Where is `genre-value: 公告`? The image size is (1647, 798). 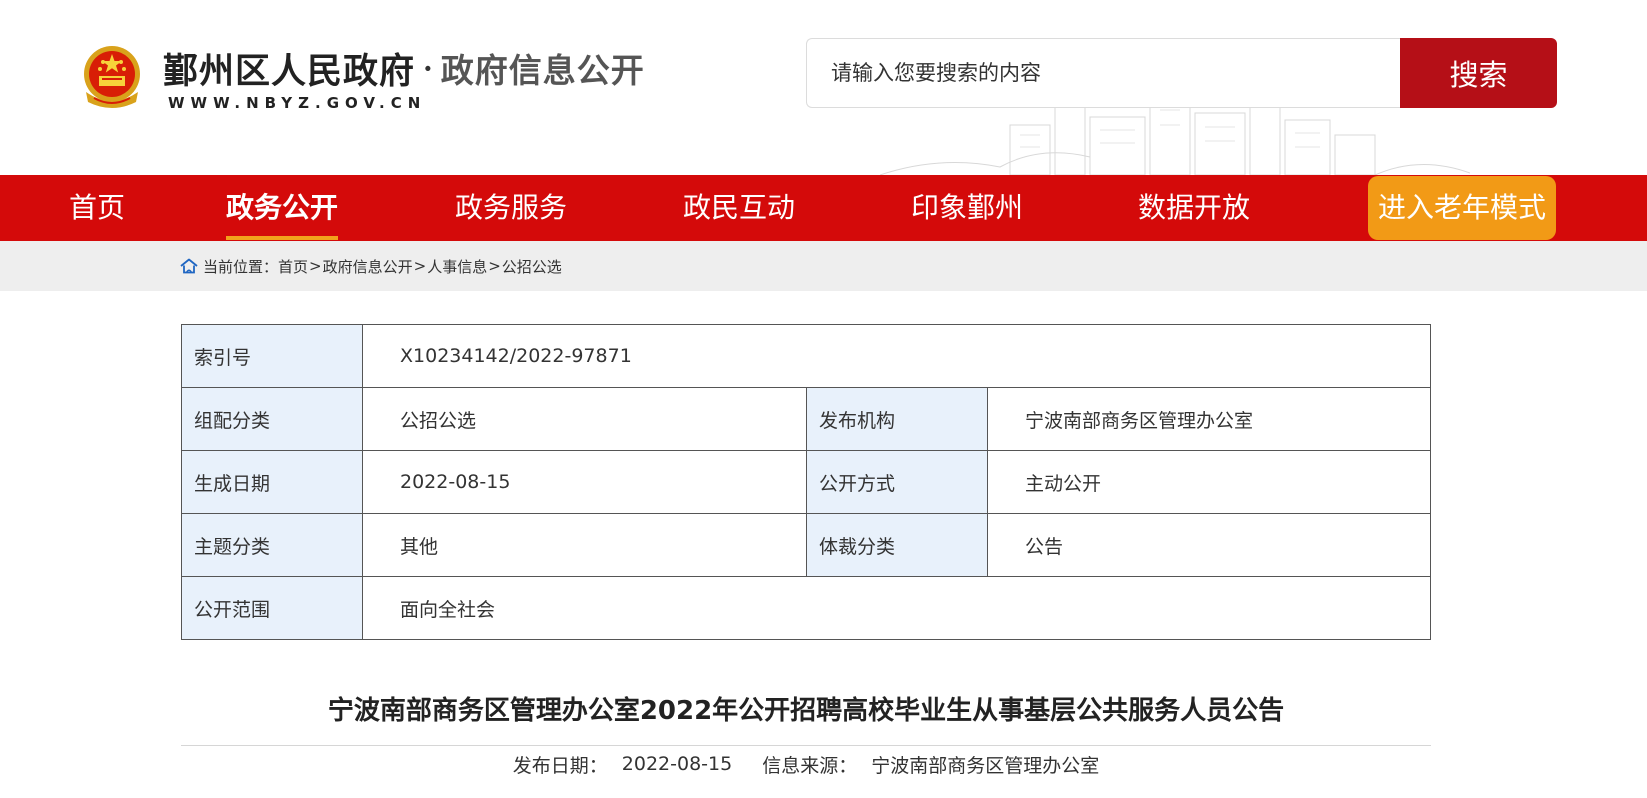 genre-value: 公告 is located at coordinates (1209, 545).